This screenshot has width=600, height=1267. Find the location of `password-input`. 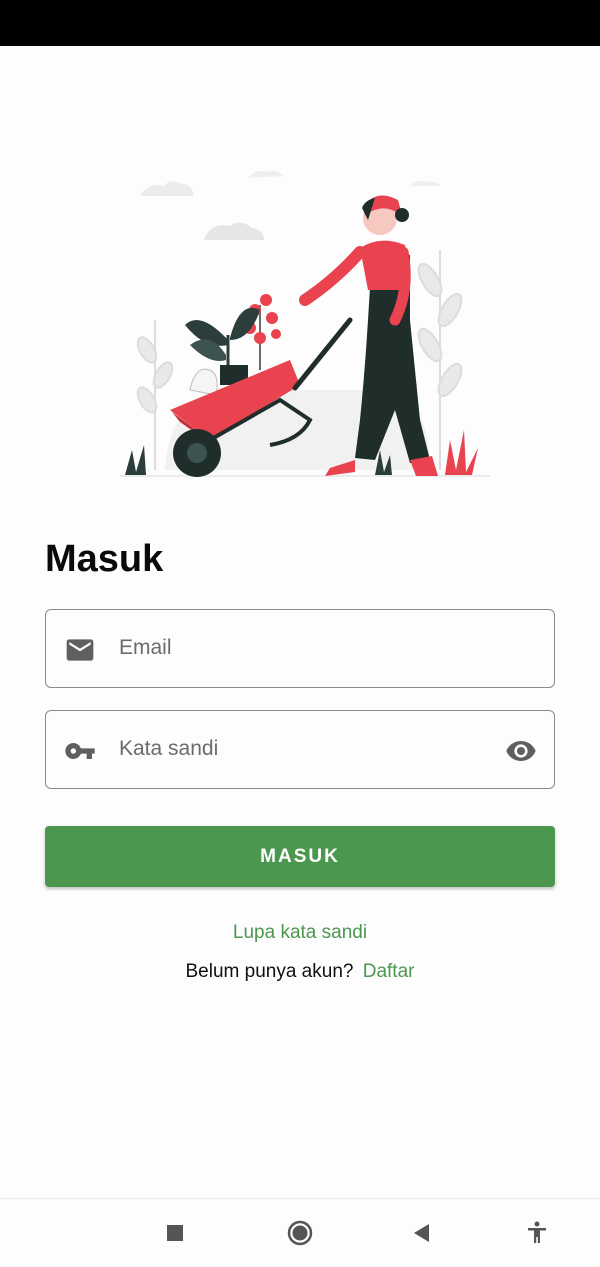

password-input is located at coordinates (304, 749).